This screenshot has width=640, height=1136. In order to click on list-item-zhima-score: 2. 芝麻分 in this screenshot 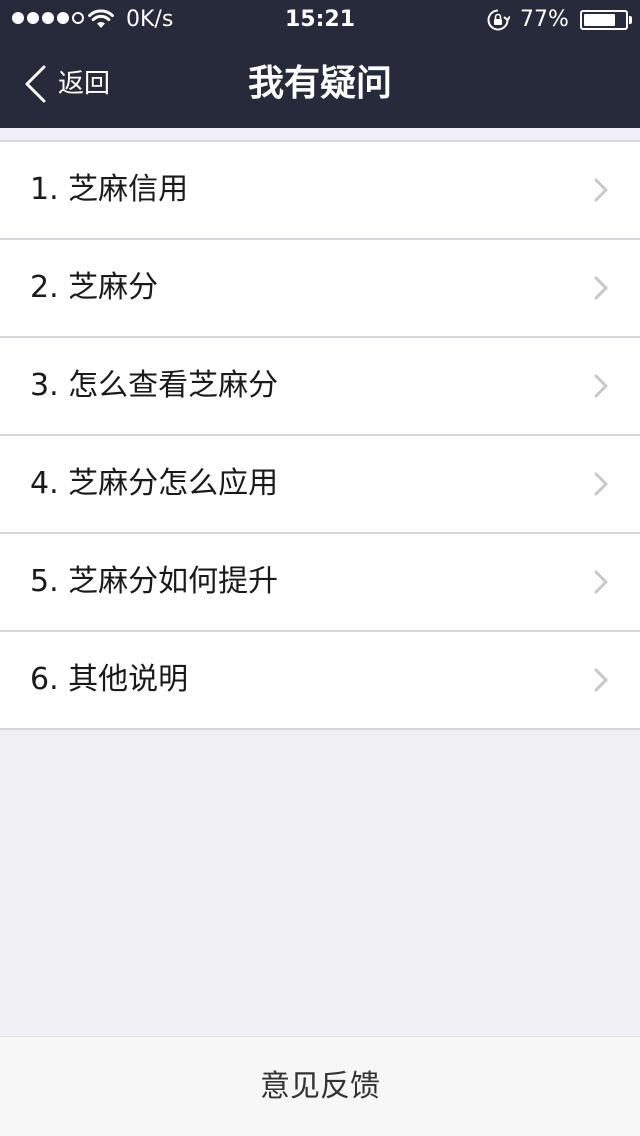, I will do `click(320, 289)`.